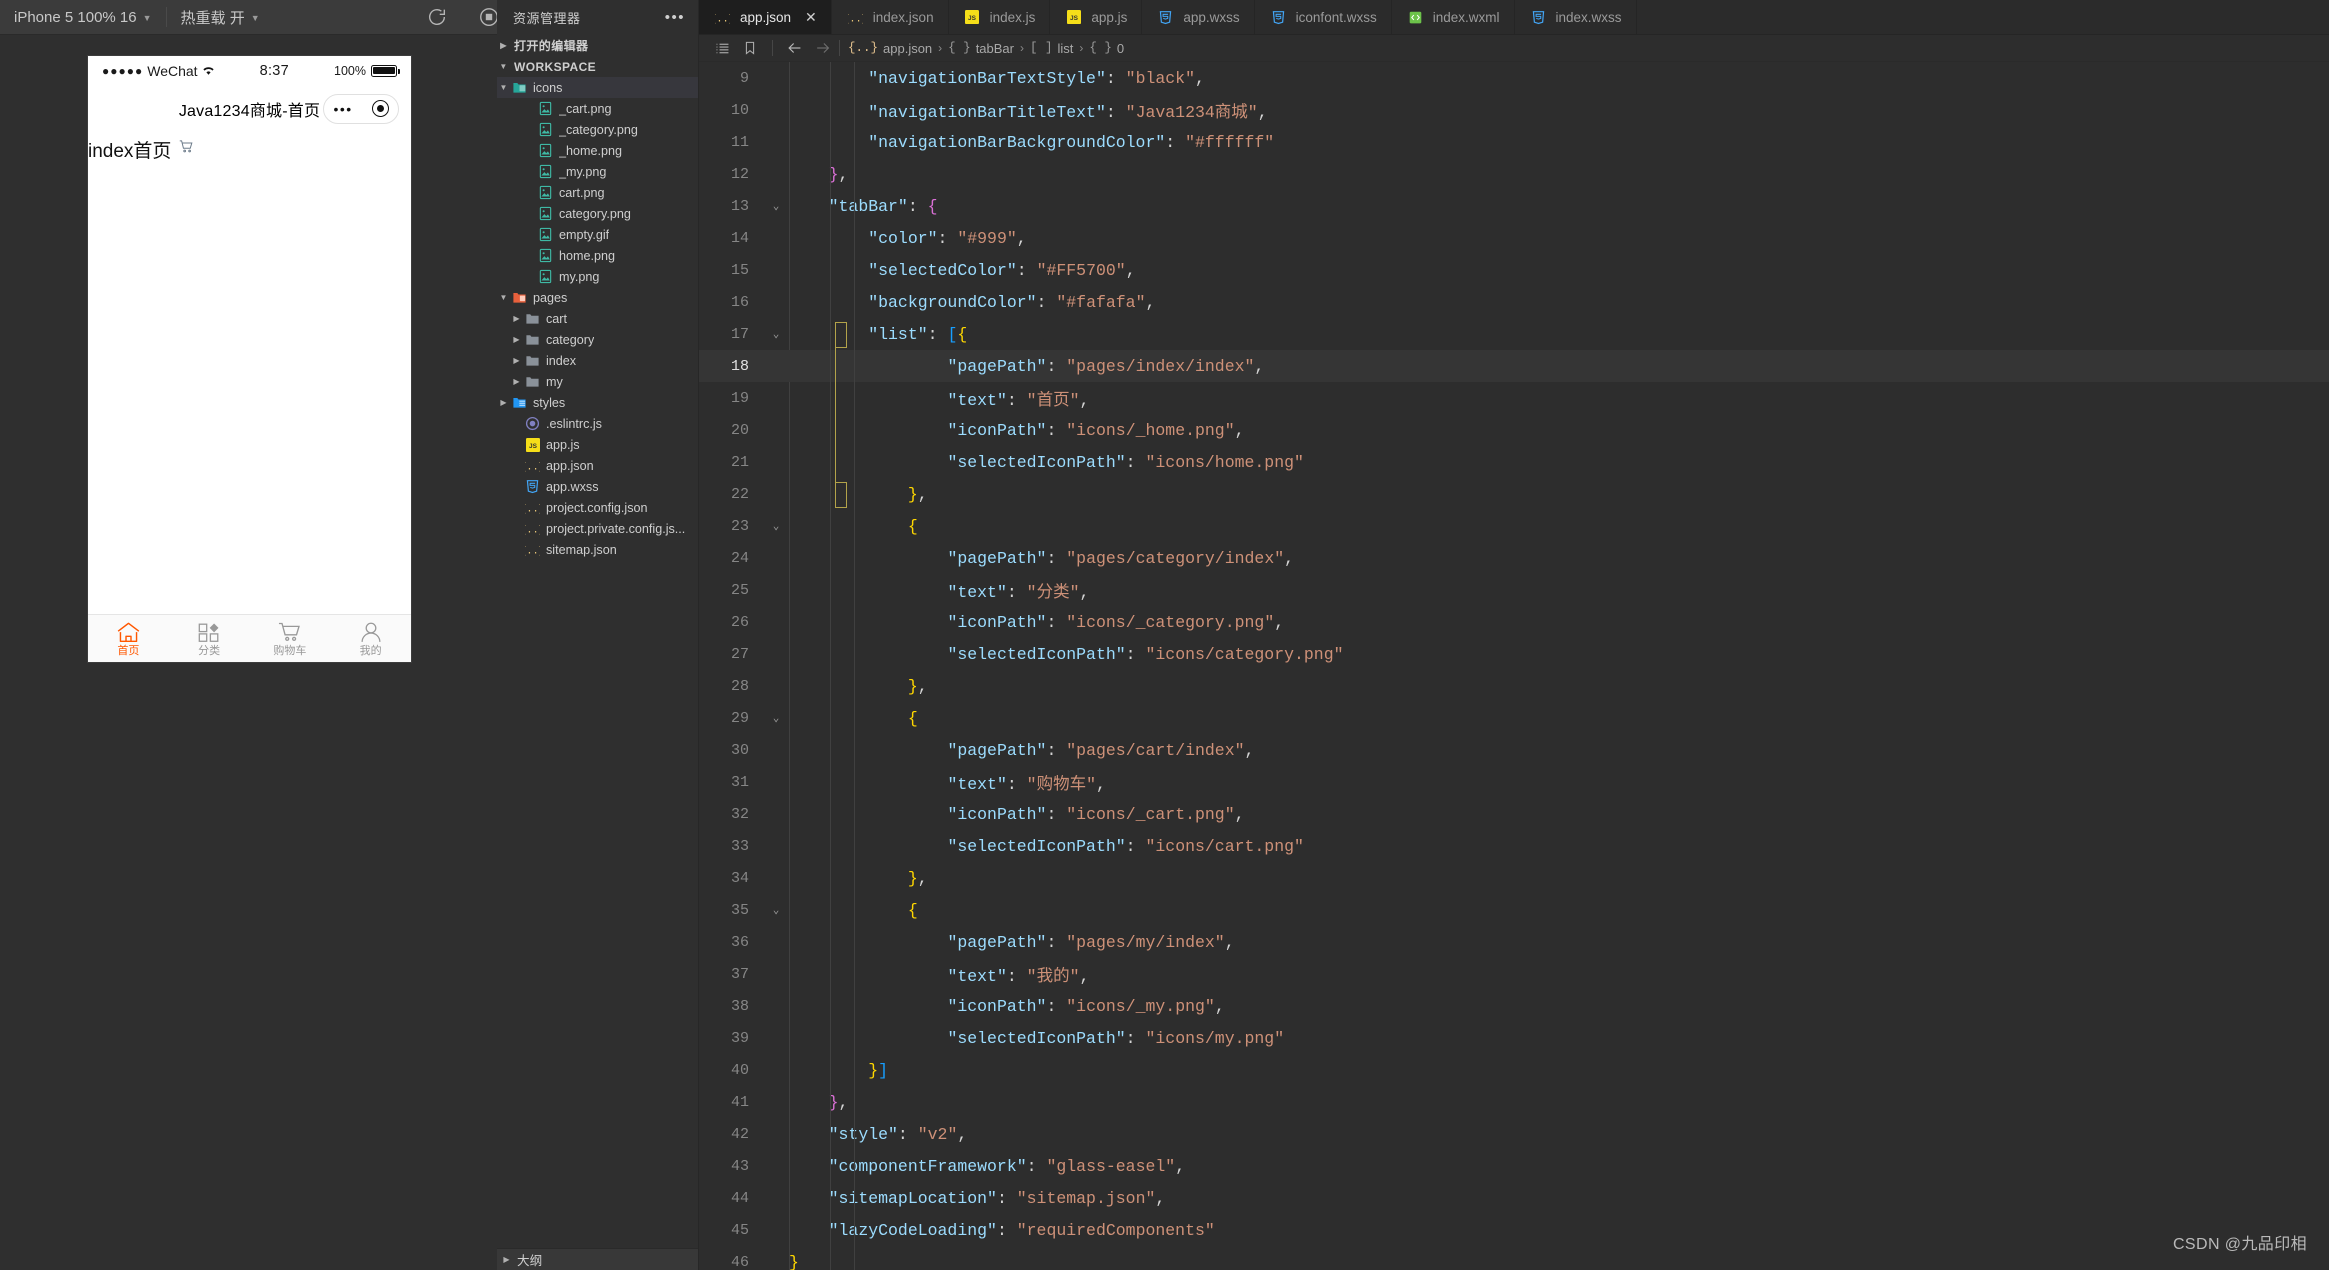 This screenshot has height=1270, width=2329. I want to click on explorer-tree-item: empty.gif, so click(597, 234).